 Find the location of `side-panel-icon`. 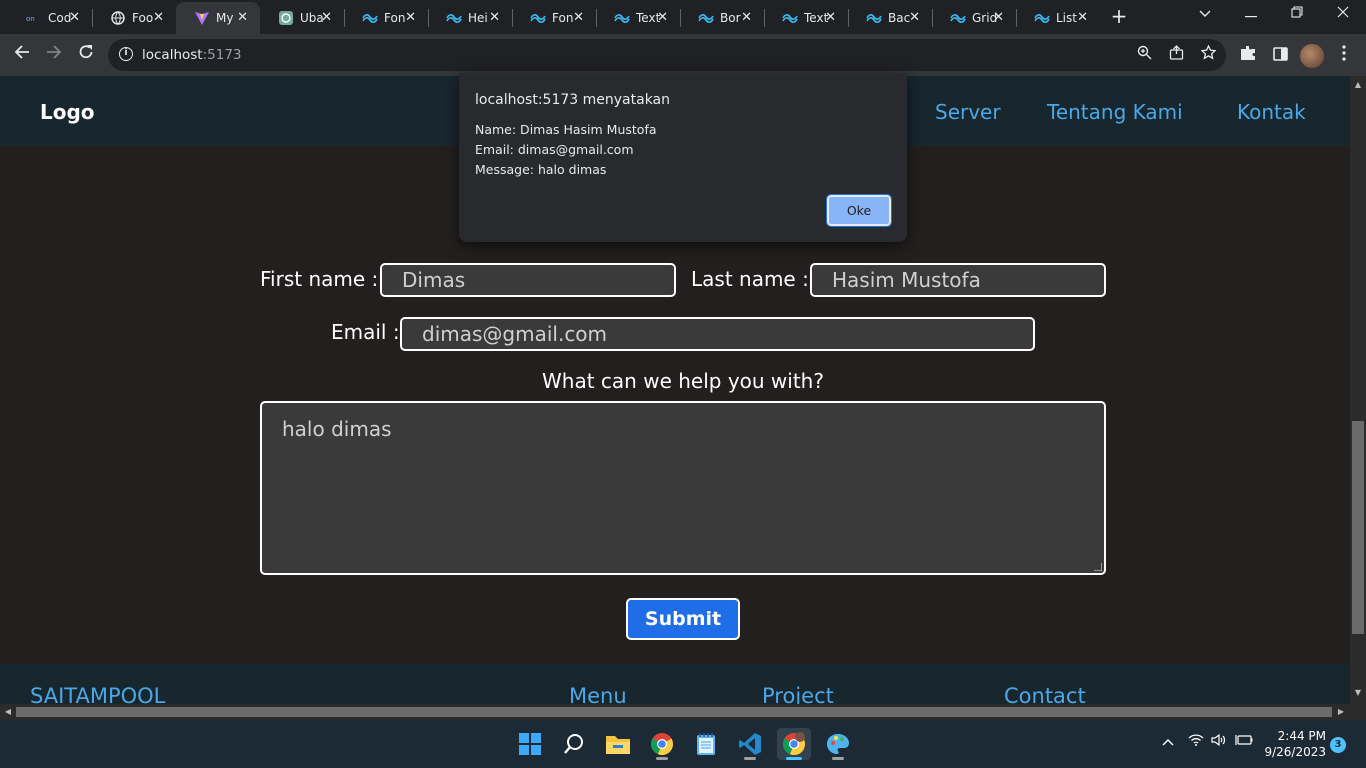

side-panel-icon is located at coordinates (1280, 56).